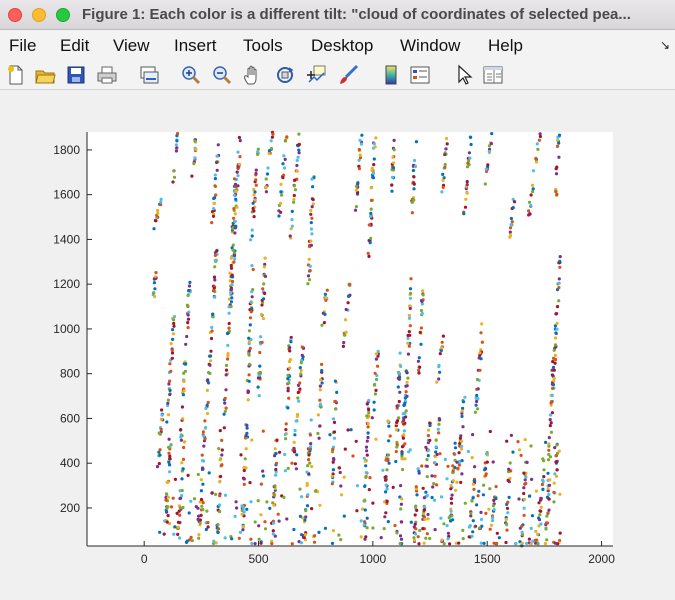 The image size is (675, 600). Describe the element at coordinates (15, 15) in the screenshot. I see `close-window-button` at that location.